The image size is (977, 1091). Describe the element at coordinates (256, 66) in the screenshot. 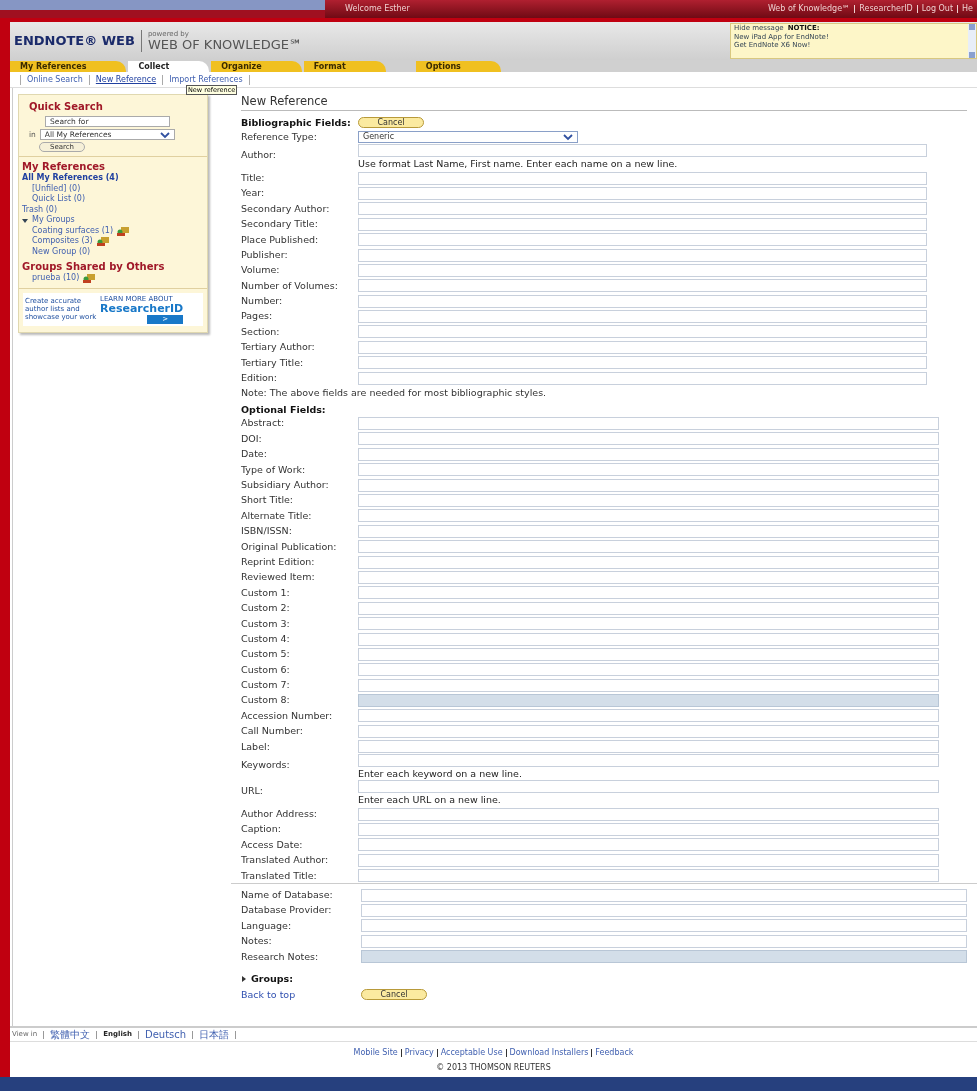

I see `nav-tab: Organize` at that location.